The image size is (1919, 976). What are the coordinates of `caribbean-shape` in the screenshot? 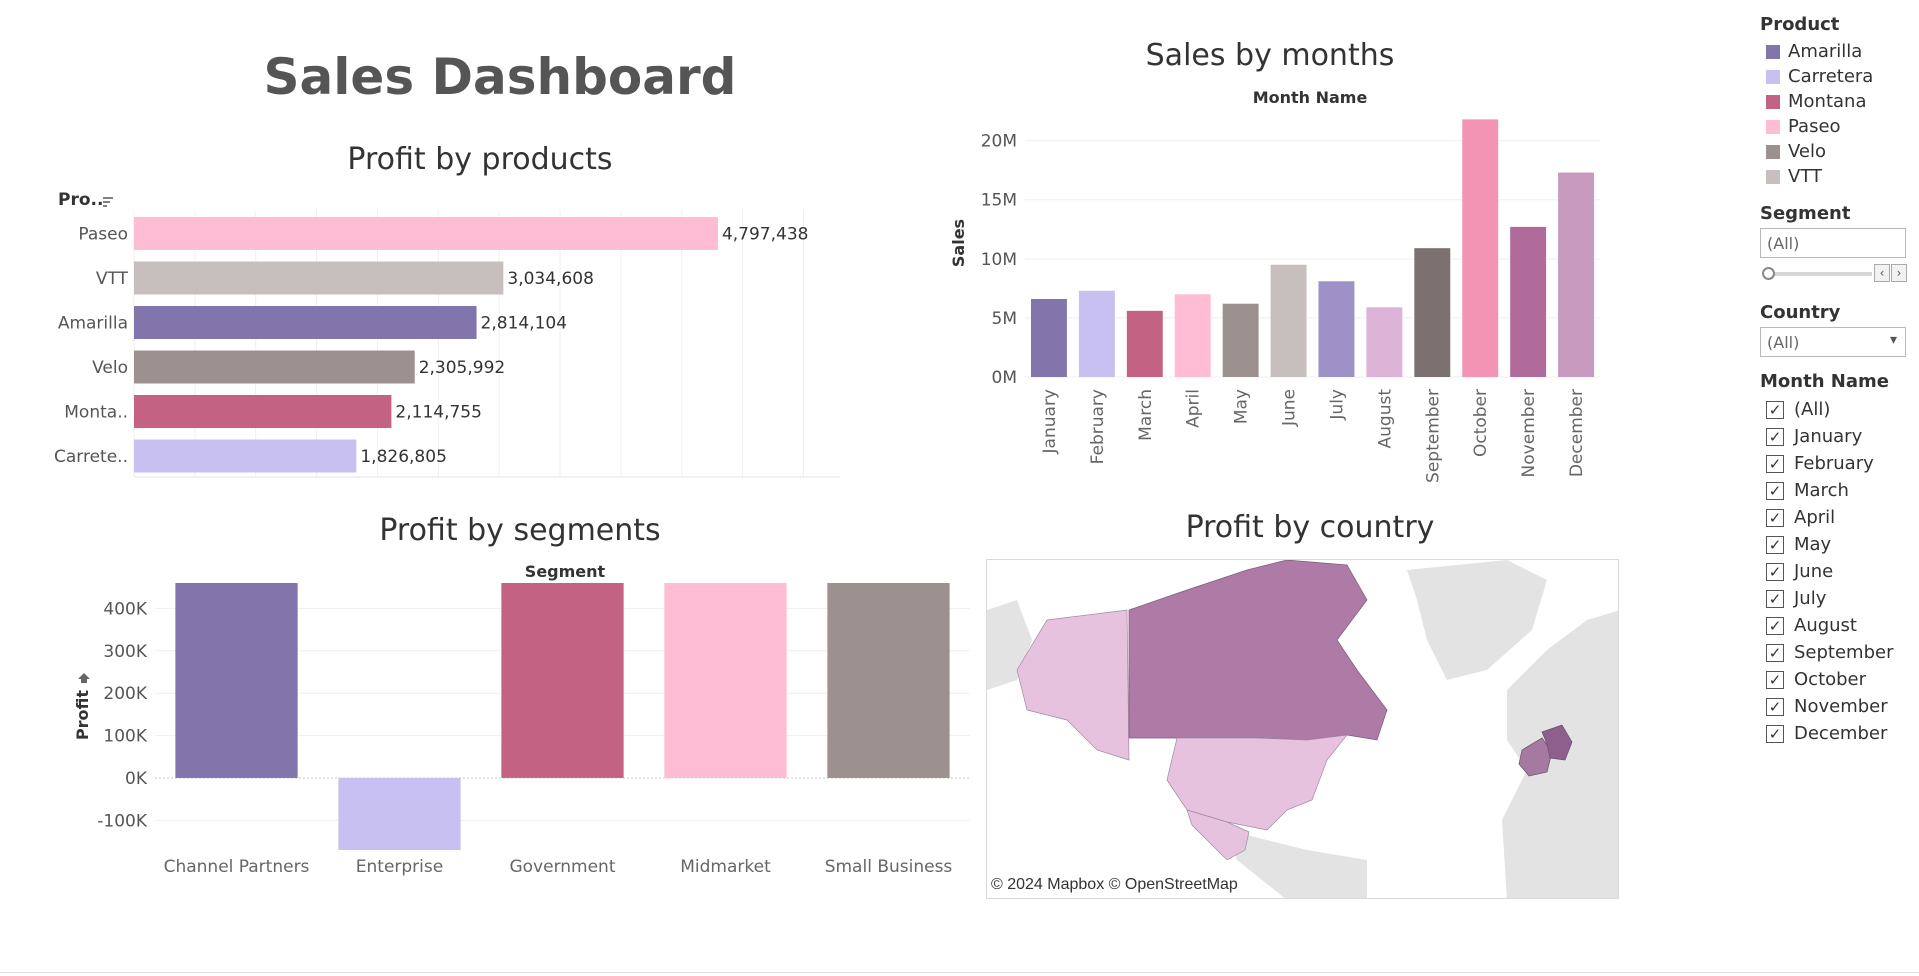 It's located at (1297, 864).